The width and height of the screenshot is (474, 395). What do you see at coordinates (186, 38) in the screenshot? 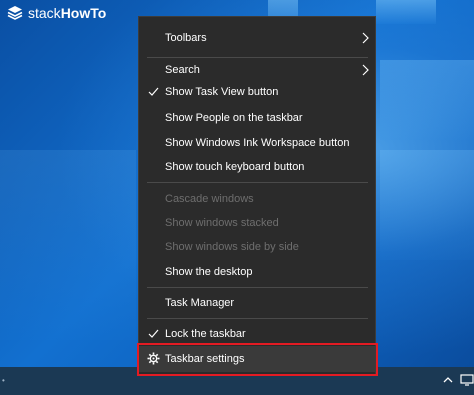
I see `menu-item-label: Toolbars` at bounding box center [186, 38].